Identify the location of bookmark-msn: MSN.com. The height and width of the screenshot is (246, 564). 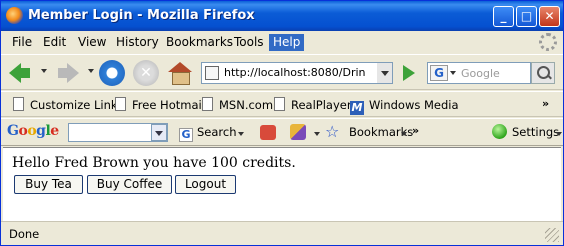
(237, 105).